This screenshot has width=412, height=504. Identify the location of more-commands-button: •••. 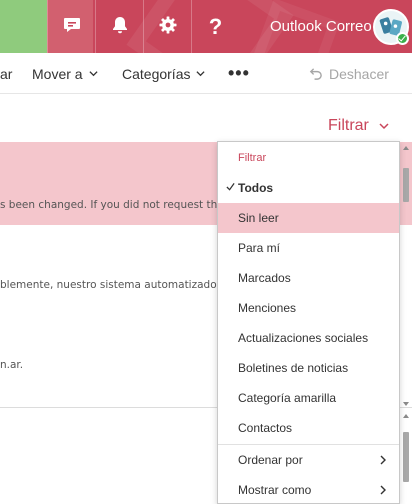
(239, 73).